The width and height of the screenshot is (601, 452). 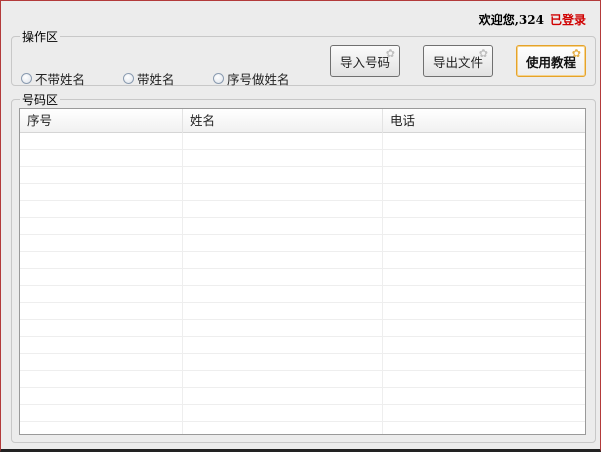 I want to click on radio-index-as-name: 序号做姓名, so click(x=251, y=78).